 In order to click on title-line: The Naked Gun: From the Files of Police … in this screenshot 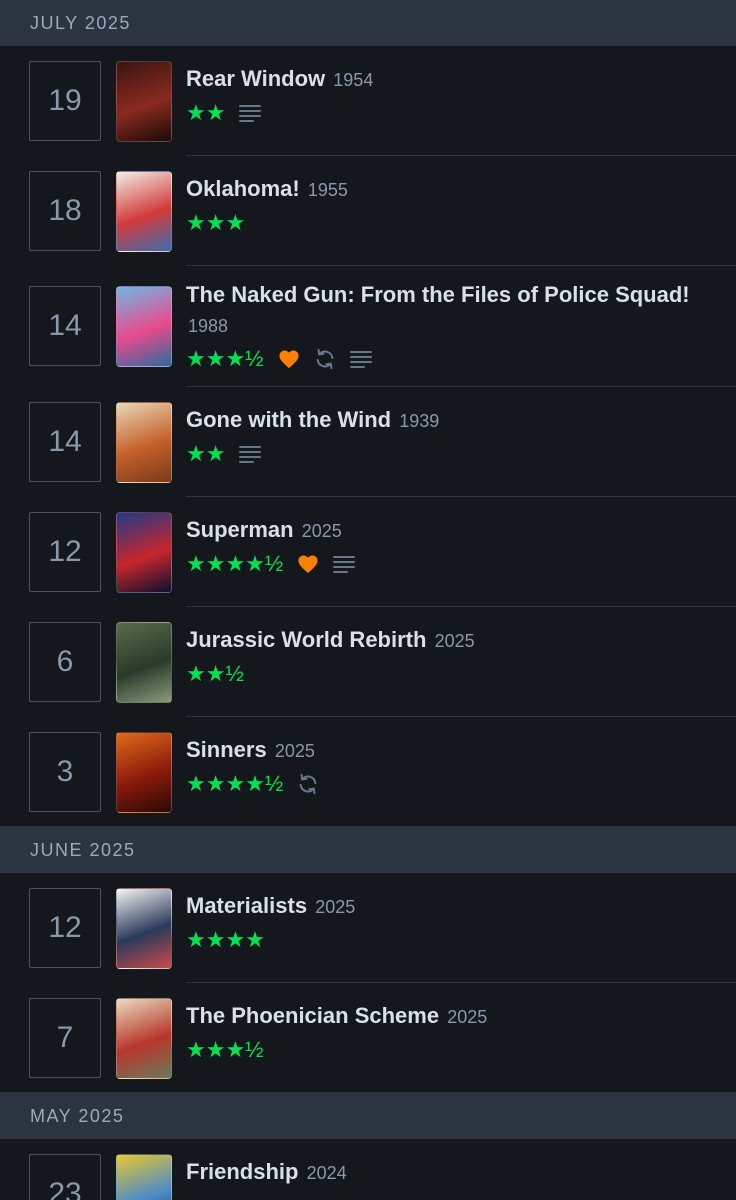, I will do `click(451, 310)`.